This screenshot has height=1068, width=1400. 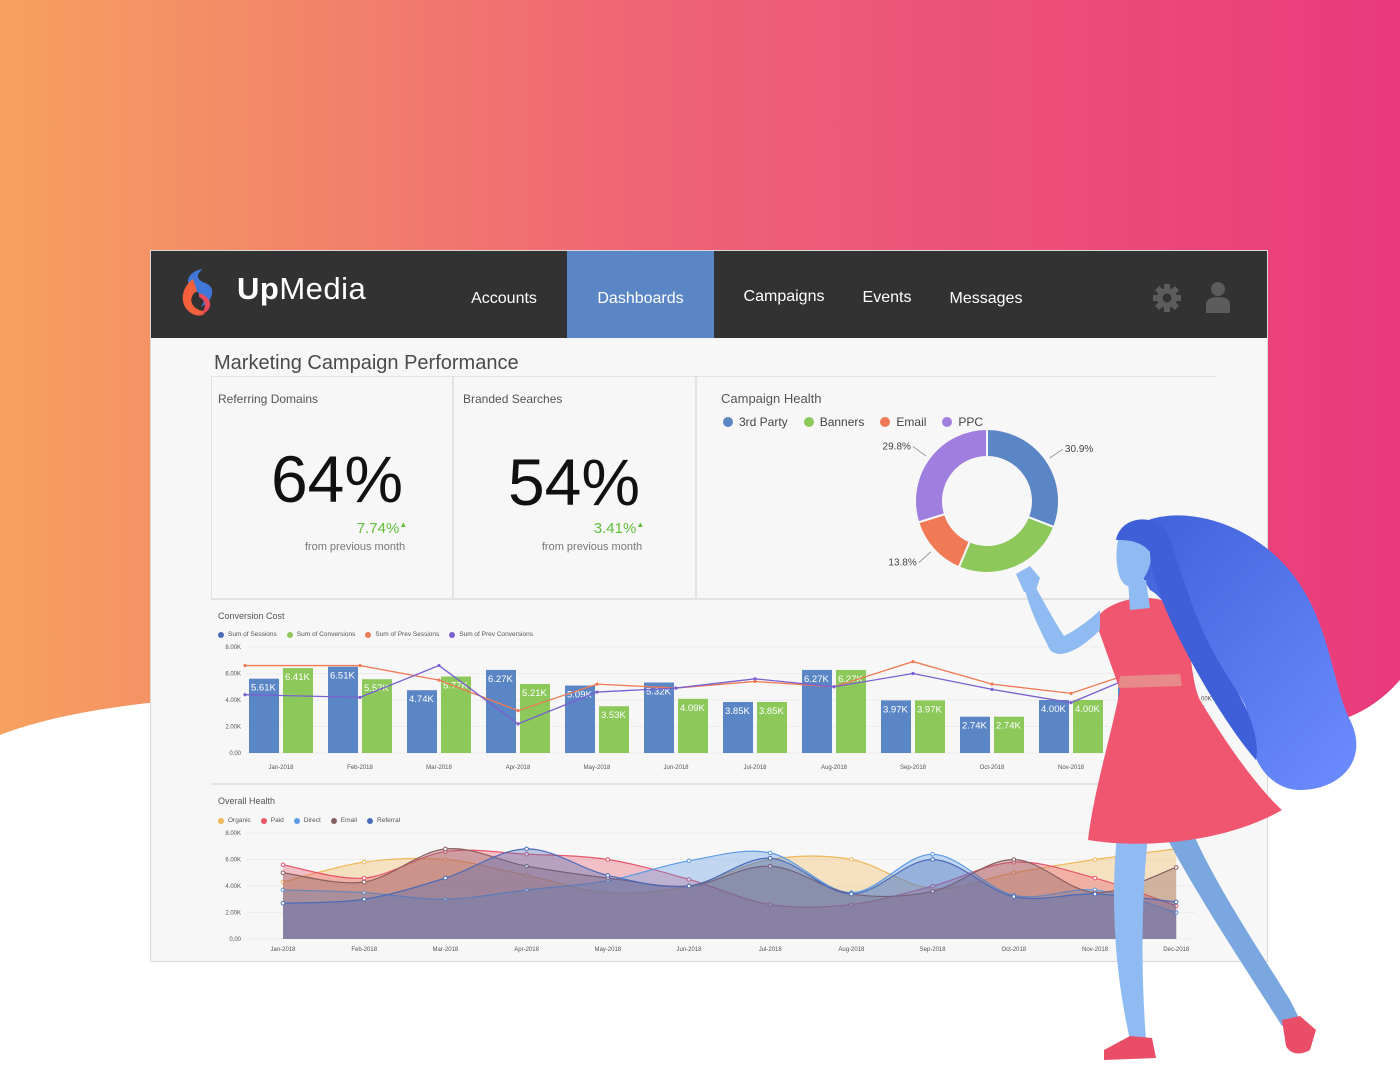 I want to click on nav-messages: Messages, so click(x=986, y=294).